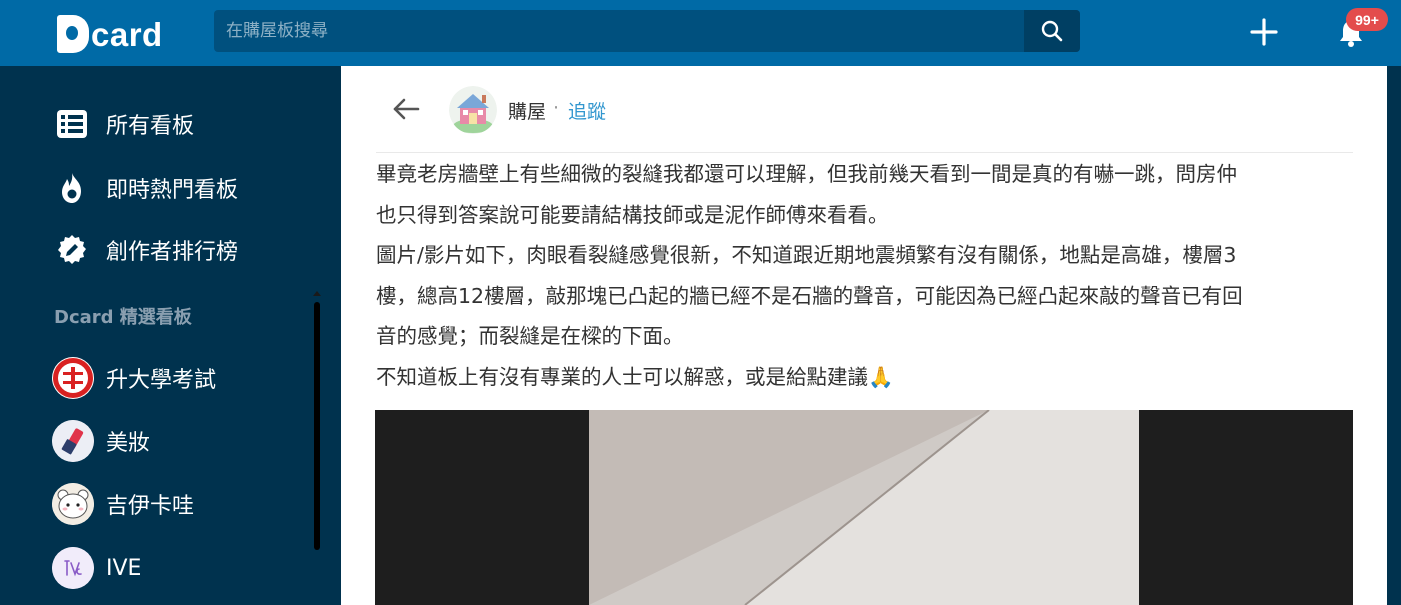  Describe the element at coordinates (473, 110) in the screenshot. I see `forum-avatar` at that location.